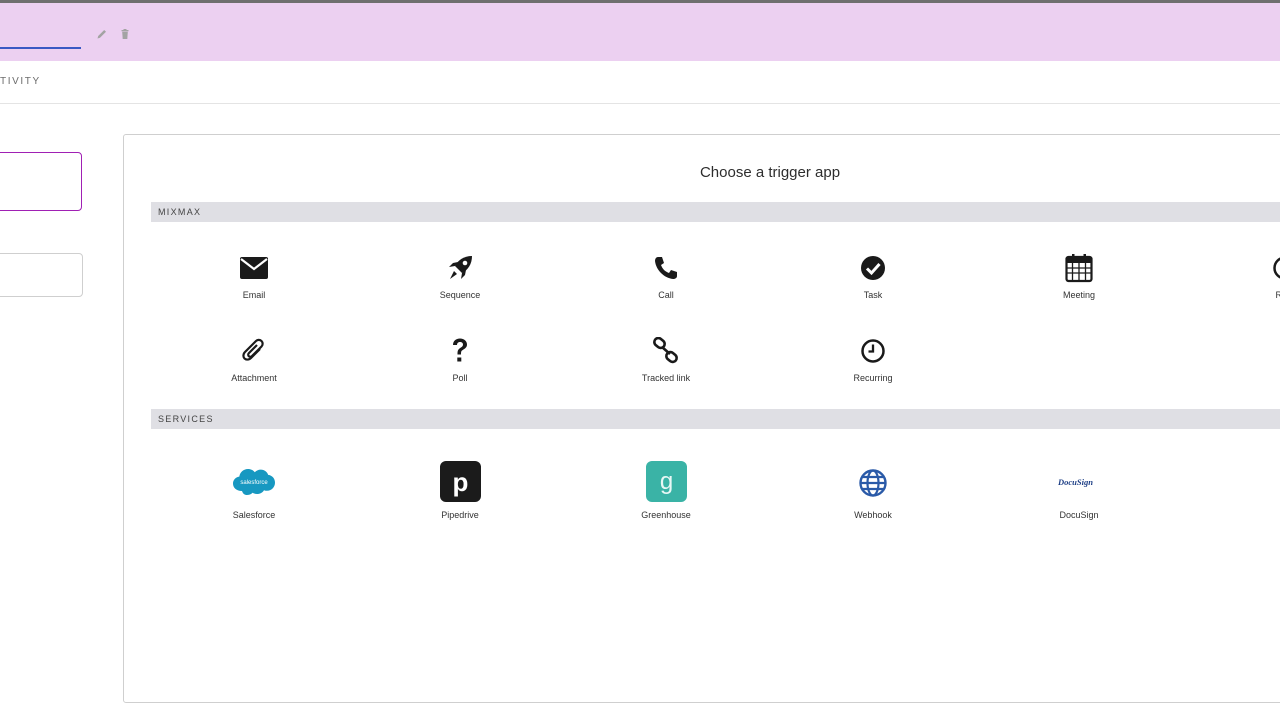 The width and height of the screenshot is (1280, 720). What do you see at coordinates (873, 515) in the screenshot?
I see `tile-label: Webhook` at bounding box center [873, 515].